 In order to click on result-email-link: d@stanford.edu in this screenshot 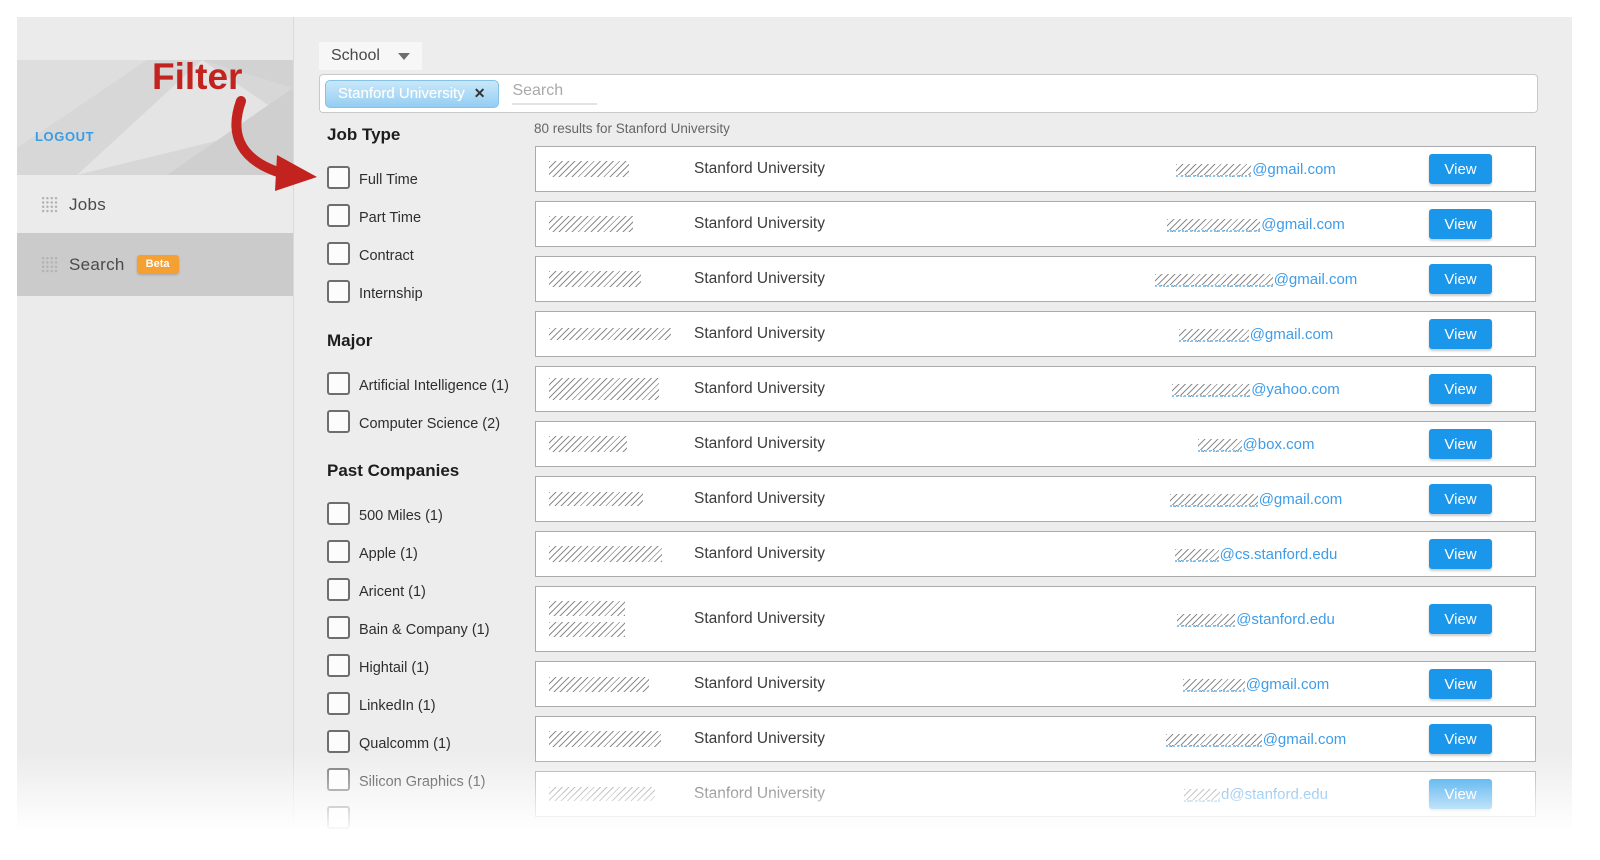, I will do `click(1256, 794)`.